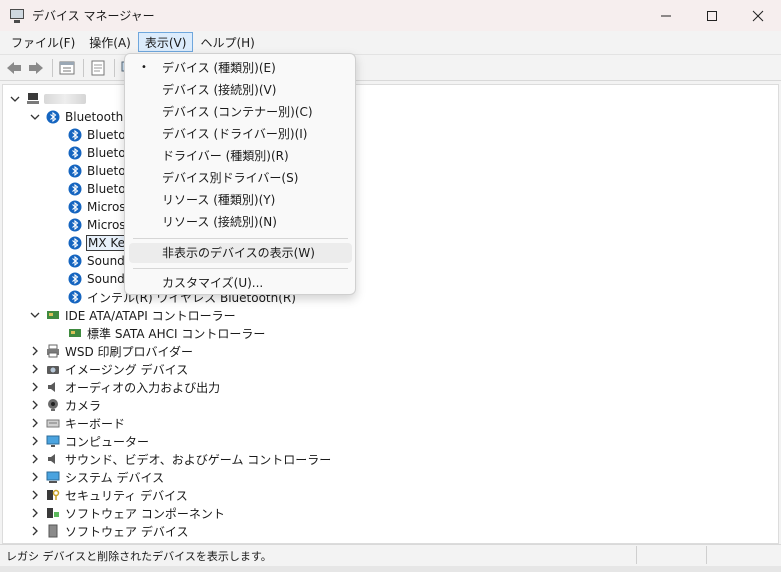 The width and height of the screenshot is (781, 572). Describe the element at coordinates (219, 68) in the screenshot. I see `menu-item-label: デバイス (種類別)(E)` at that location.